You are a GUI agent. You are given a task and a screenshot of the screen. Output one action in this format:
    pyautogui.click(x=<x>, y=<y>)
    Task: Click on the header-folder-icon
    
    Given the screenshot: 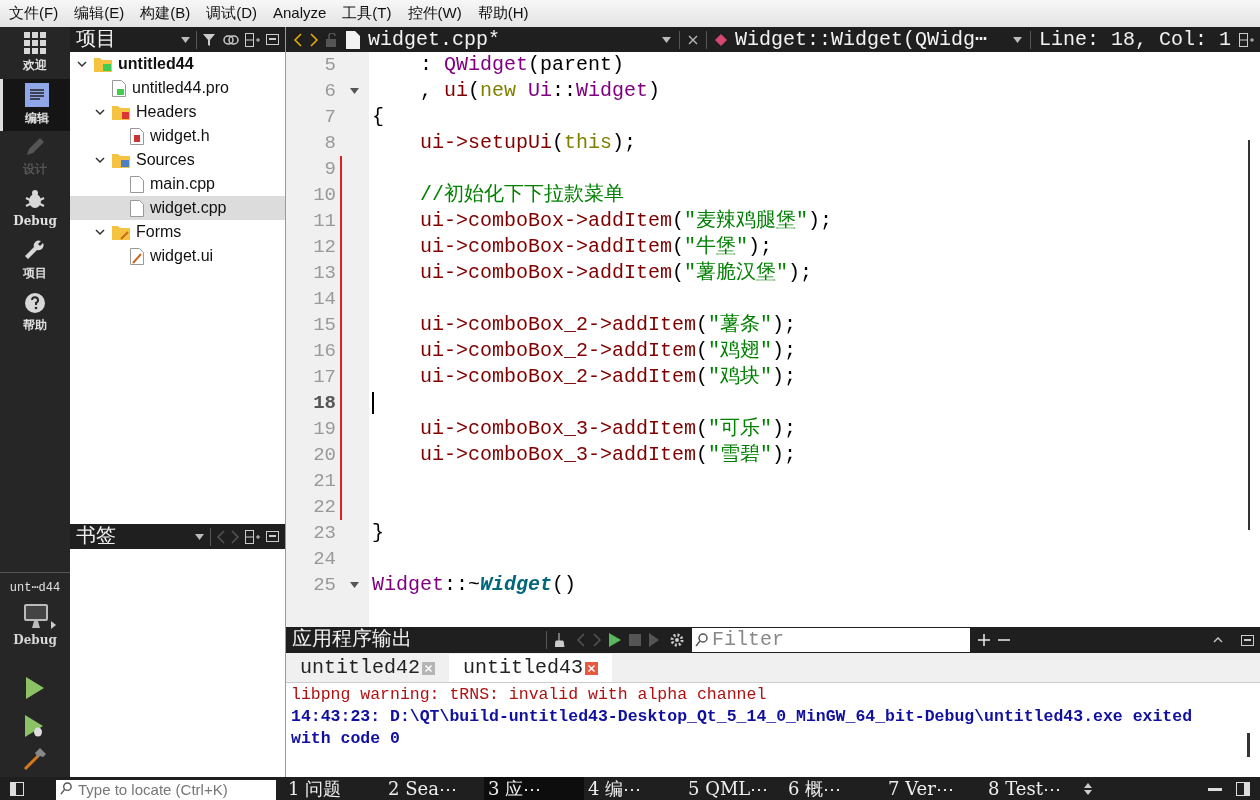 What is the action you would take?
    pyautogui.click(x=121, y=112)
    